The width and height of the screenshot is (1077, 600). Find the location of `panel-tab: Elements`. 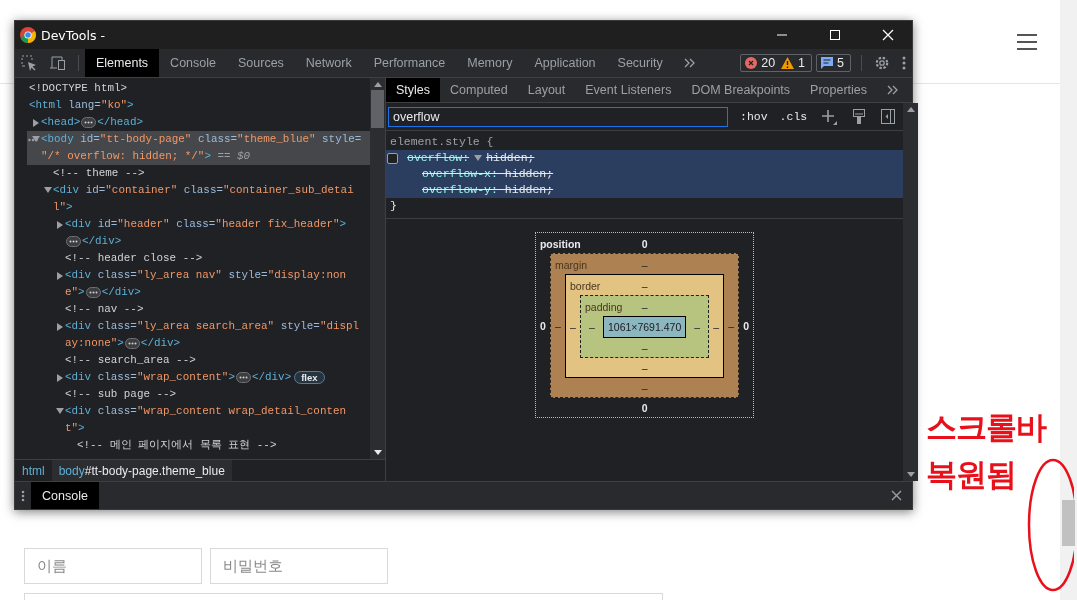

panel-tab: Elements is located at coordinates (122, 63).